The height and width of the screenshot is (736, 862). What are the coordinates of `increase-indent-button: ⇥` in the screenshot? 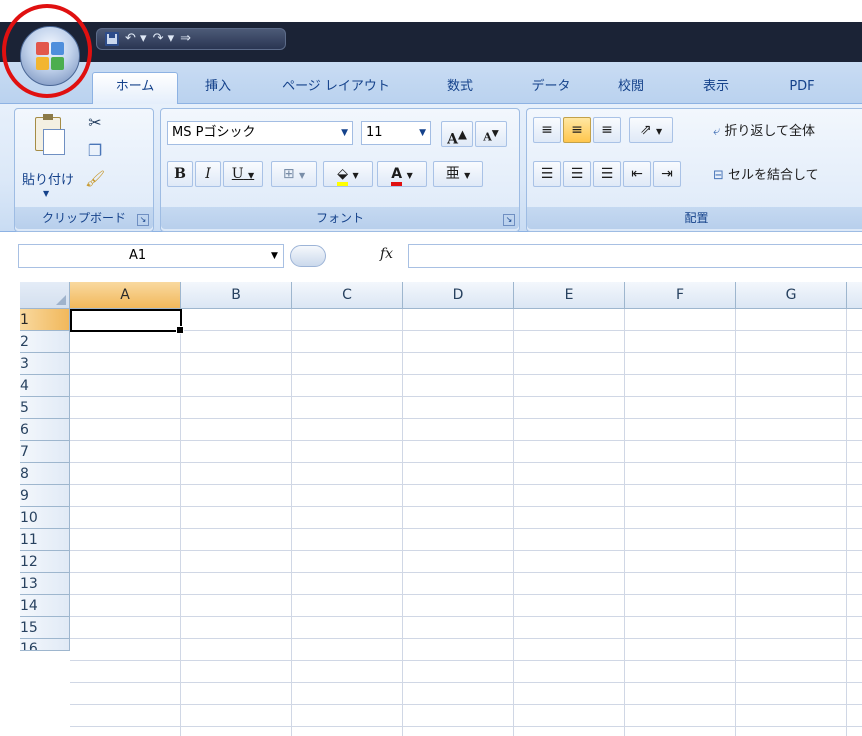 It's located at (667, 174).